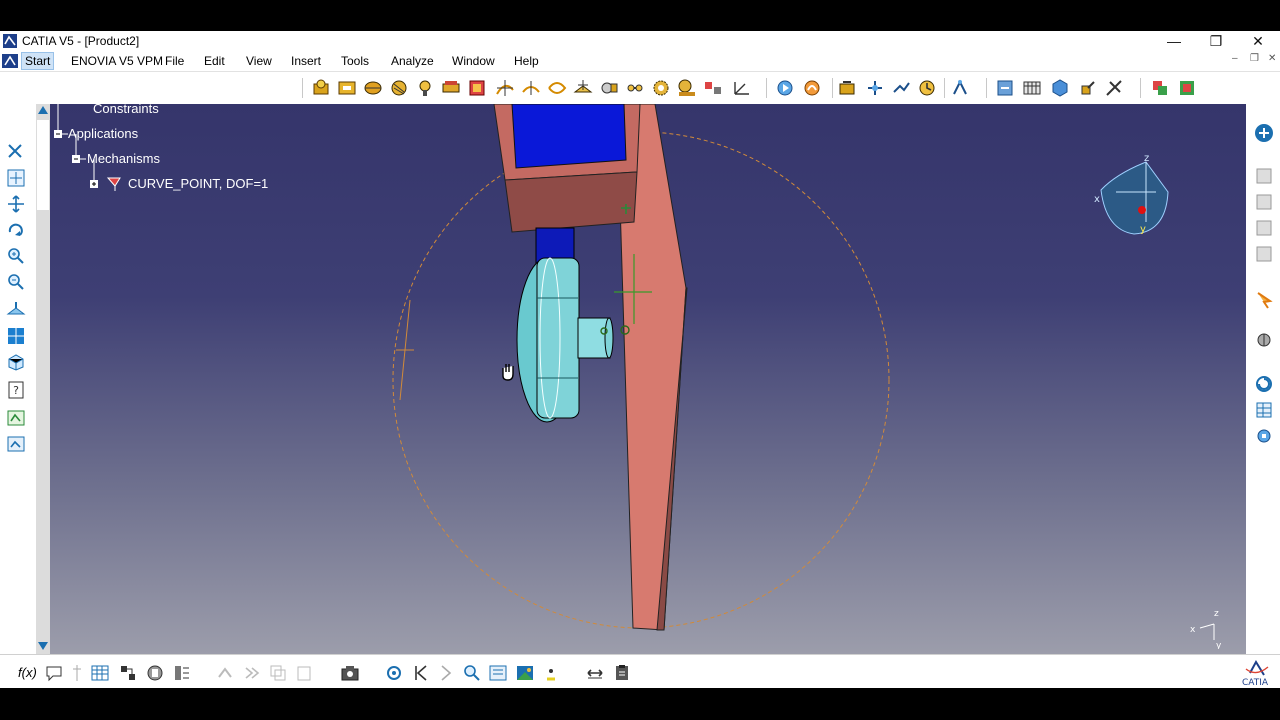 This screenshot has height=720, width=1280. What do you see at coordinates (100, 673) in the screenshot?
I see `design-table-icon` at bounding box center [100, 673].